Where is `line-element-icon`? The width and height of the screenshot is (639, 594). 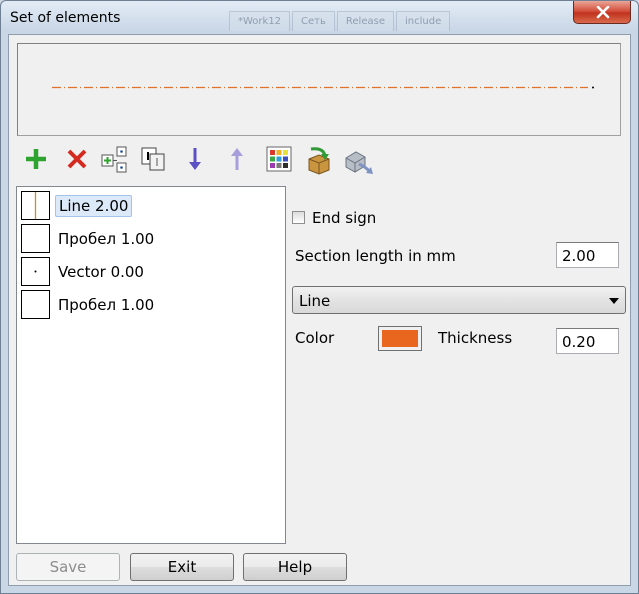
line-element-icon is located at coordinates (35, 205).